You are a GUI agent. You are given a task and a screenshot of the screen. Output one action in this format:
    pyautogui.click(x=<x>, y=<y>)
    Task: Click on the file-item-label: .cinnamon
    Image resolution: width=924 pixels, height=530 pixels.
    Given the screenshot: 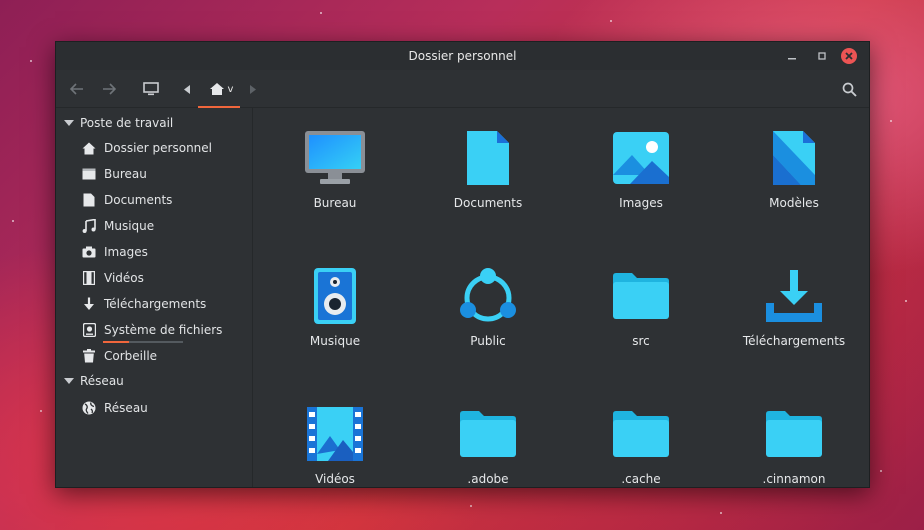 What is the action you would take?
    pyautogui.click(x=794, y=479)
    